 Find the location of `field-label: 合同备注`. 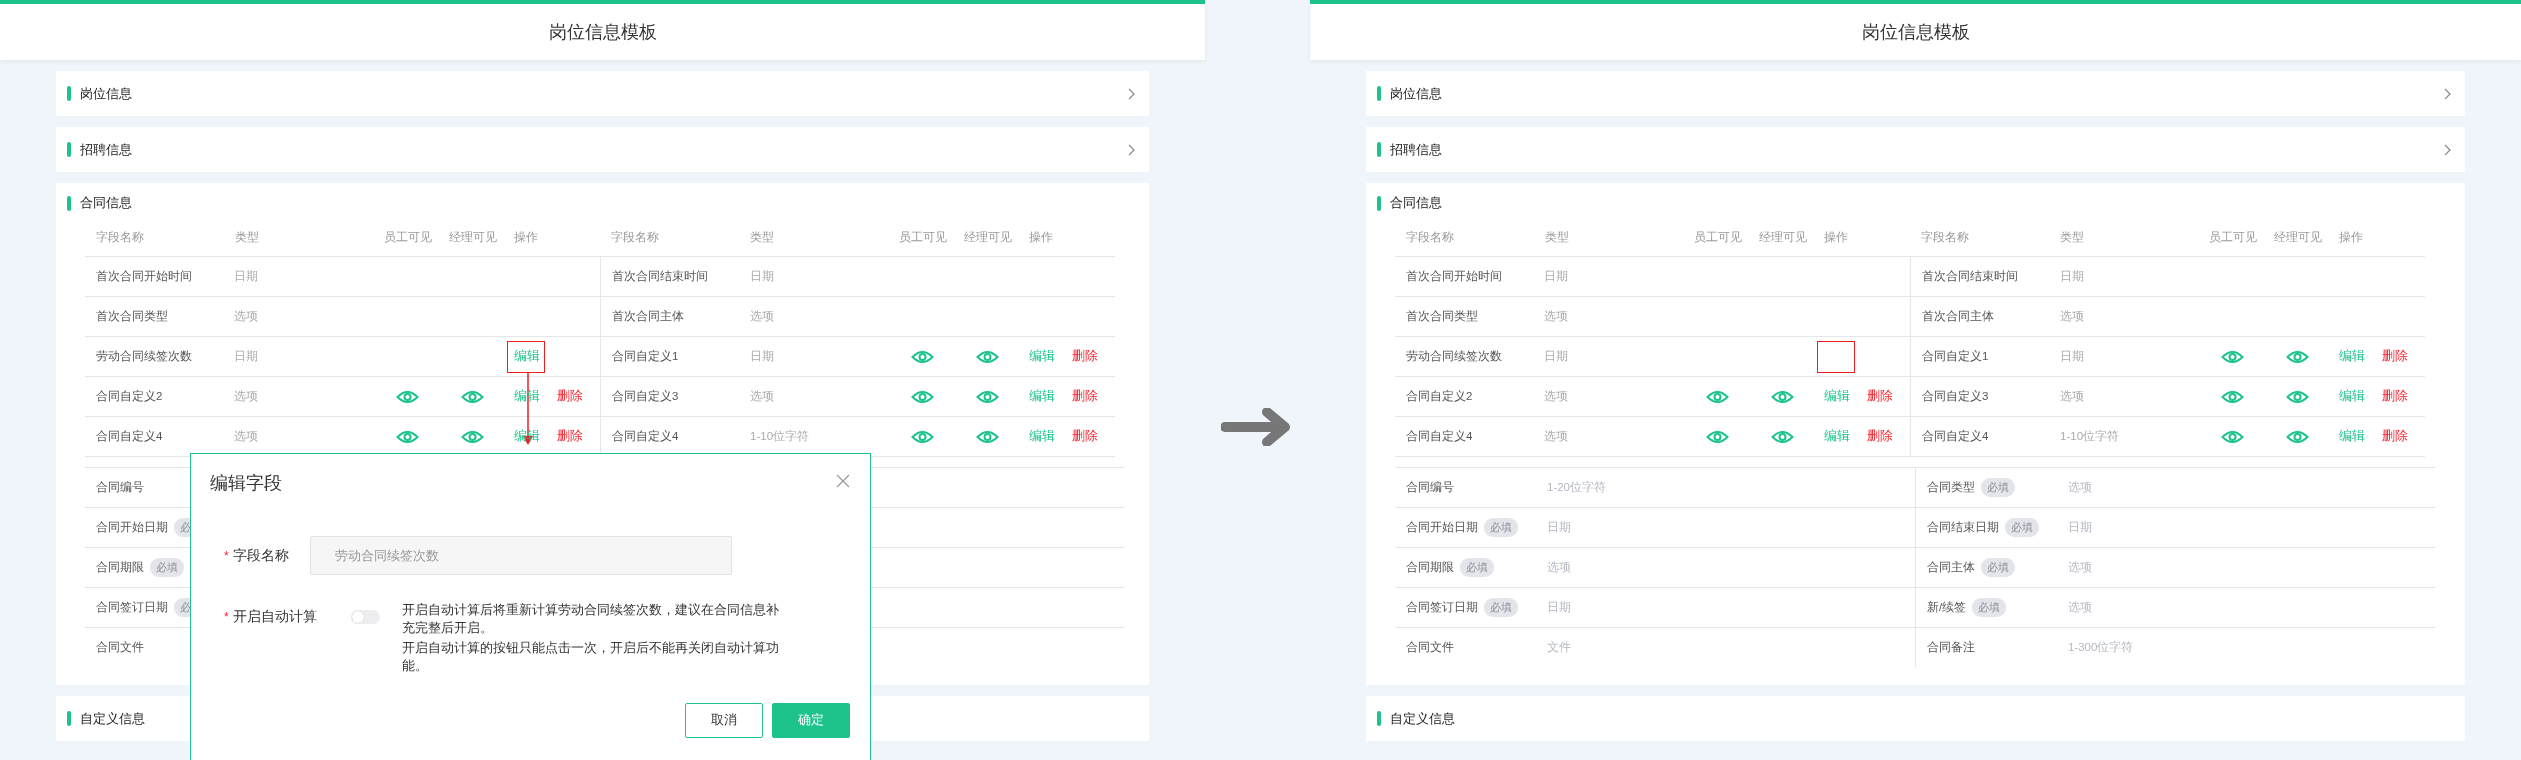

field-label: 合同备注 is located at coordinates (1951, 647).